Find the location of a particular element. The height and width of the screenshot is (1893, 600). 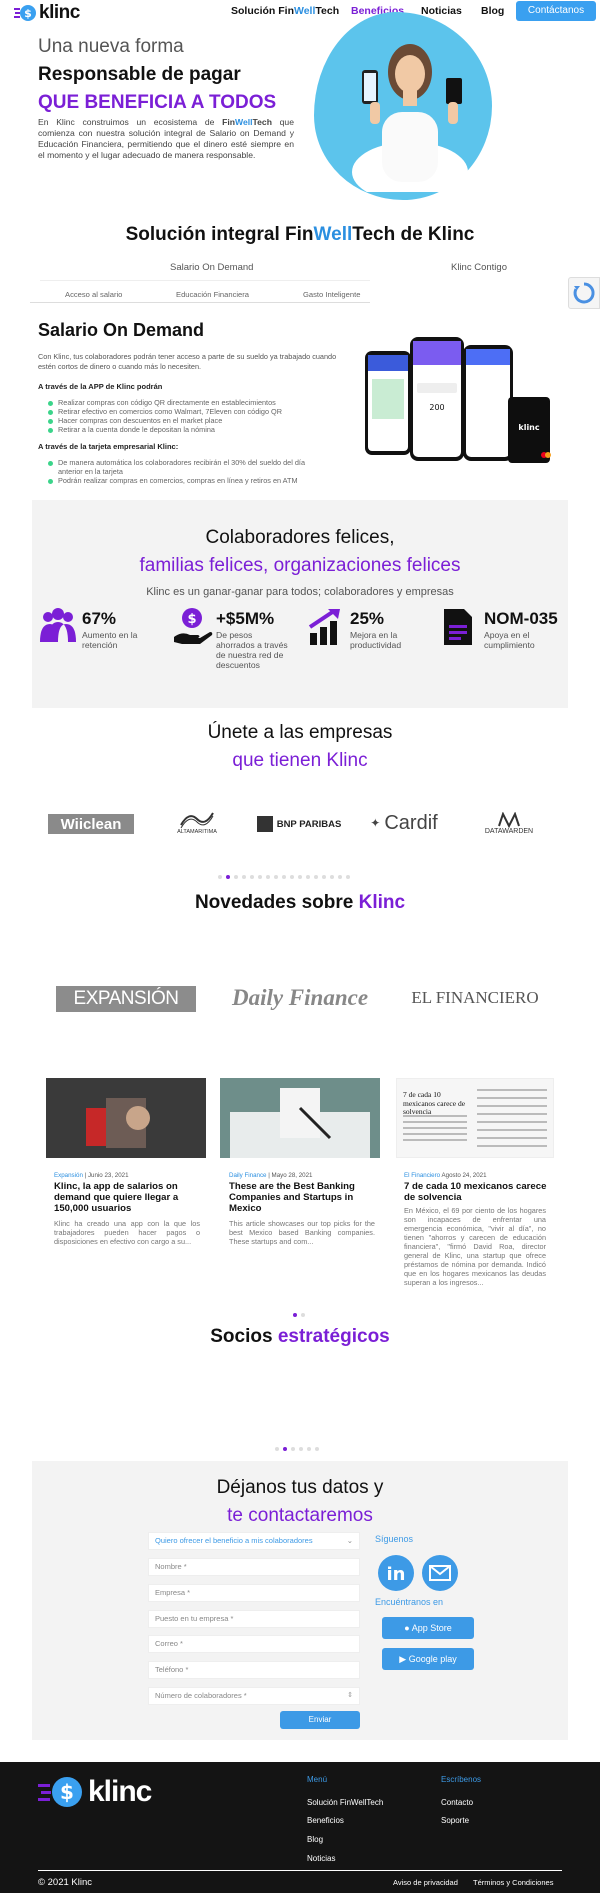

subtab-divider is located at coordinates (200, 302).